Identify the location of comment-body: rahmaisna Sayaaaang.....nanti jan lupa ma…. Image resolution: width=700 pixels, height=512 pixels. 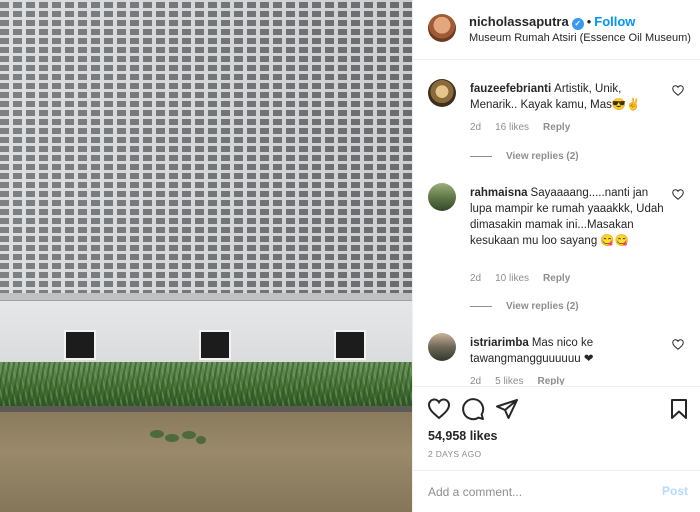
(568, 217).